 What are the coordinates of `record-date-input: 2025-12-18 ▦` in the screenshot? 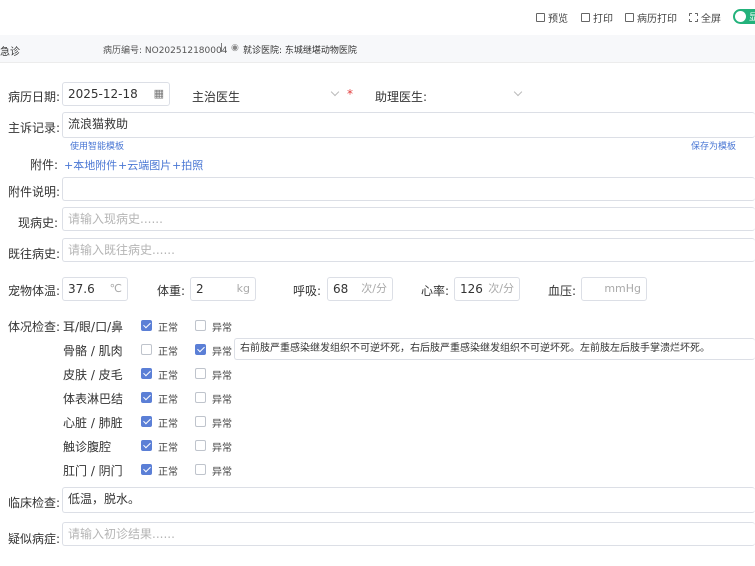 It's located at (116, 94).